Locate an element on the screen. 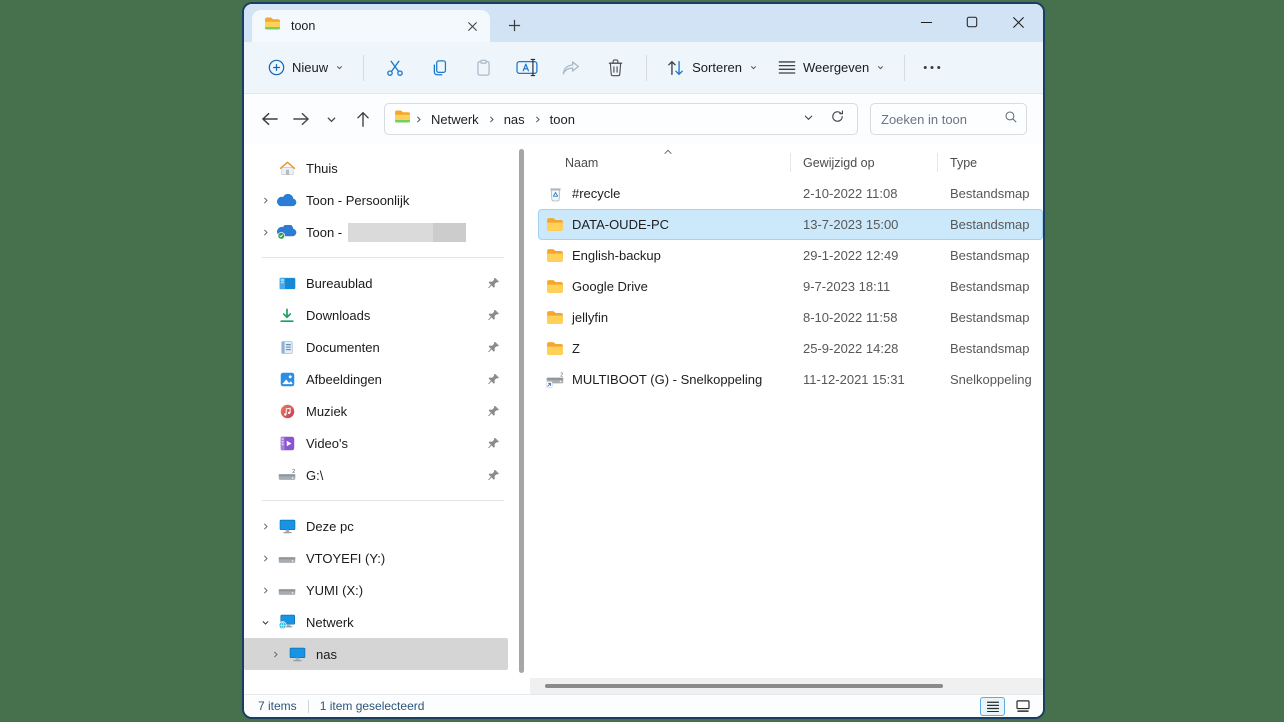 The image size is (1284, 722). sidebar-item-g-drive: 2 G:\ is located at coordinates (376, 475).